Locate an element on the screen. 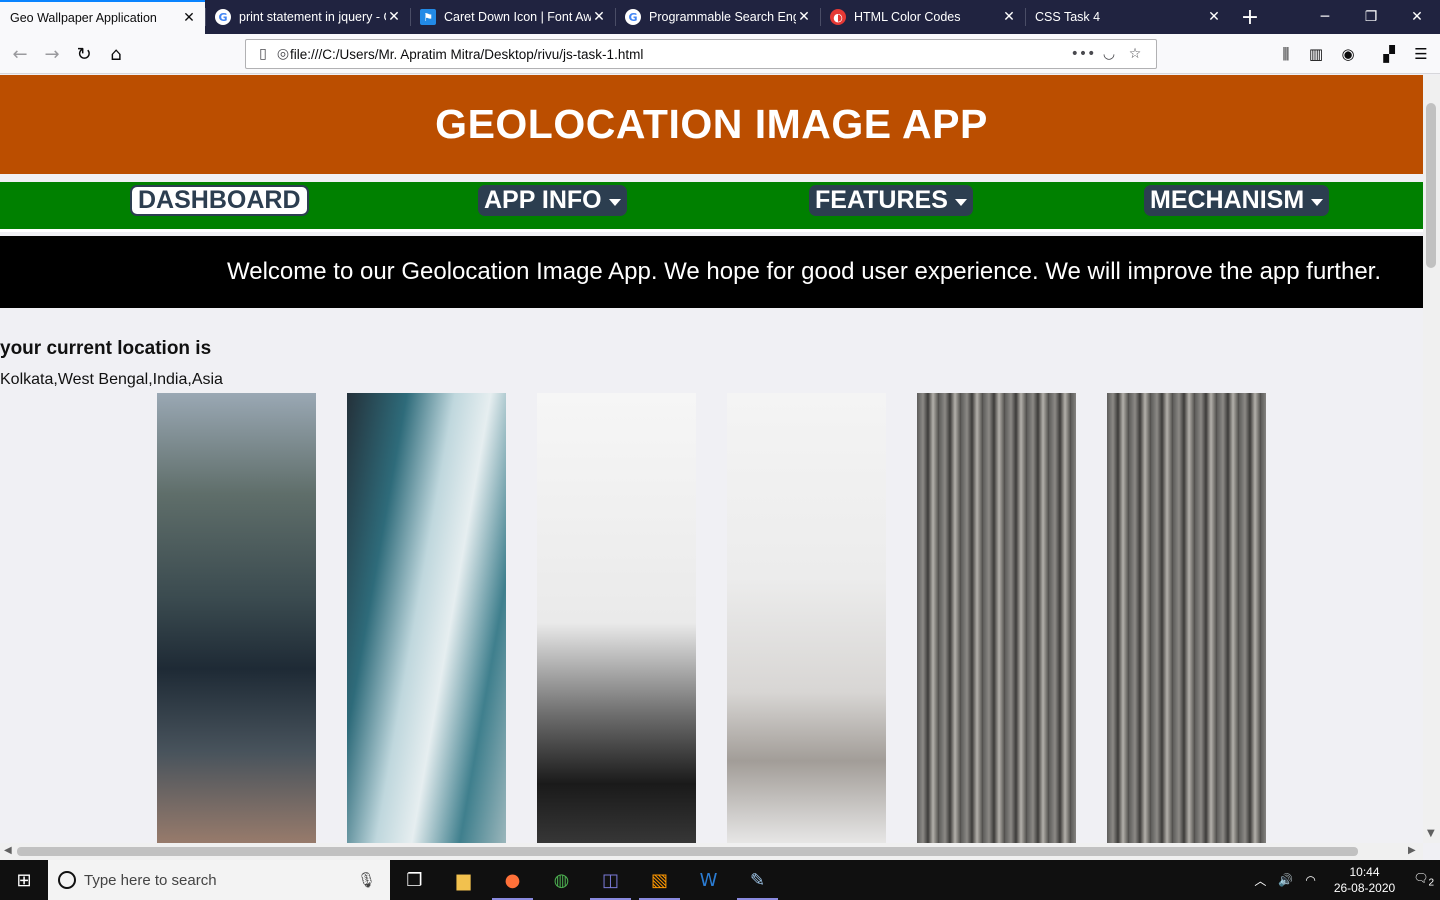 The width and height of the screenshot is (1440, 900). horizontal-scrollbar: ◀ ▶ is located at coordinates (711, 851).